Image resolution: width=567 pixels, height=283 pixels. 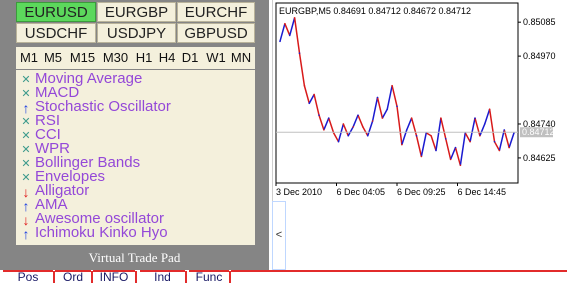 What do you see at coordinates (241, 58) in the screenshot?
I see `timeframe-mn: MN` at bounding box center [241, 58].